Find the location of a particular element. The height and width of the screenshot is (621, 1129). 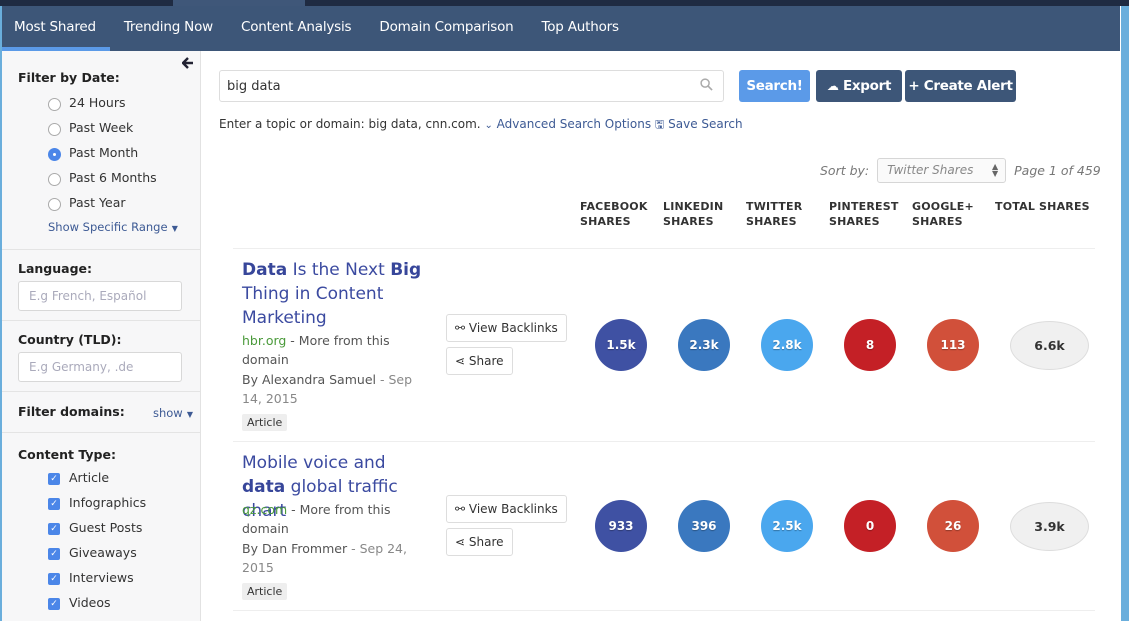

specific-range-label: Show Specific Range is located at coordinates (108, 227).